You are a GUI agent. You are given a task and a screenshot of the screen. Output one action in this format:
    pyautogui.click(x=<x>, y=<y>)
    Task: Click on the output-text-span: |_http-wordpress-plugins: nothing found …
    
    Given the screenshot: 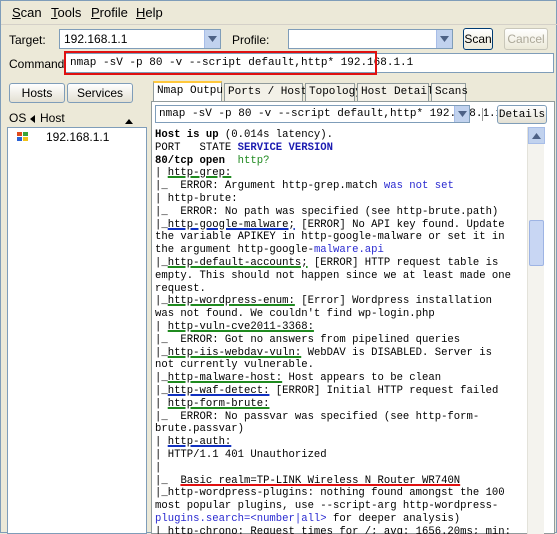 What is the action you would take?
    pyautogui.click(x=330, y=493)
    